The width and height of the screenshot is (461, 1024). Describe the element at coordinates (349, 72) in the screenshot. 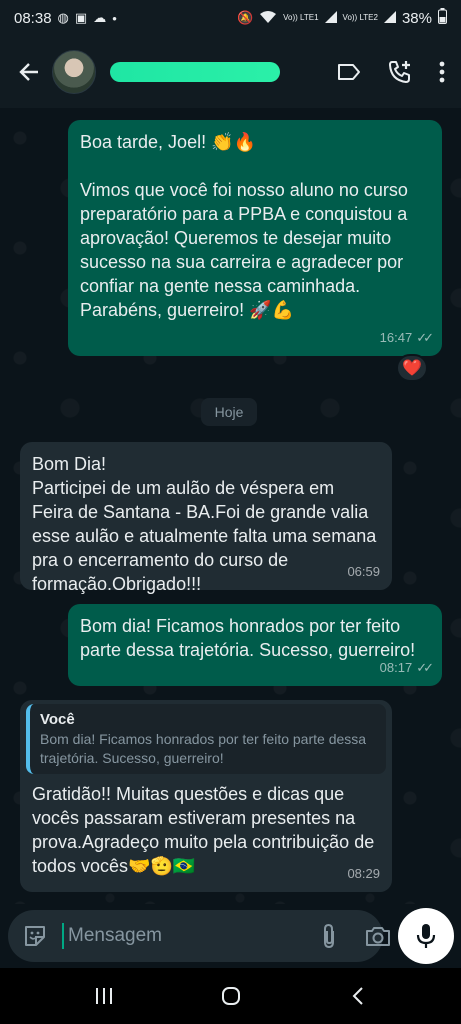

I see `label-icon` at that location.